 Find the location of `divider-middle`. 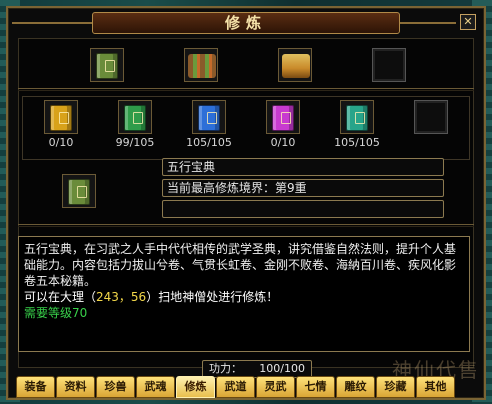

divider-middle is located at coordinates (246, 225).